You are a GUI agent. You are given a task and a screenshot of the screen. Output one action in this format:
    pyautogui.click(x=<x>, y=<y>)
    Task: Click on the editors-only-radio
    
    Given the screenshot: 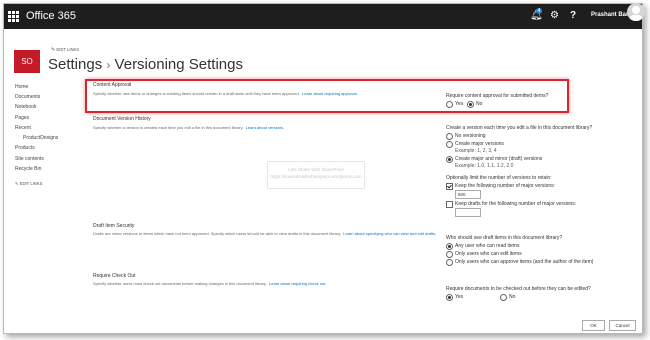 What is the action you would take?
    pyautogui.click(x=449, y=254)
    